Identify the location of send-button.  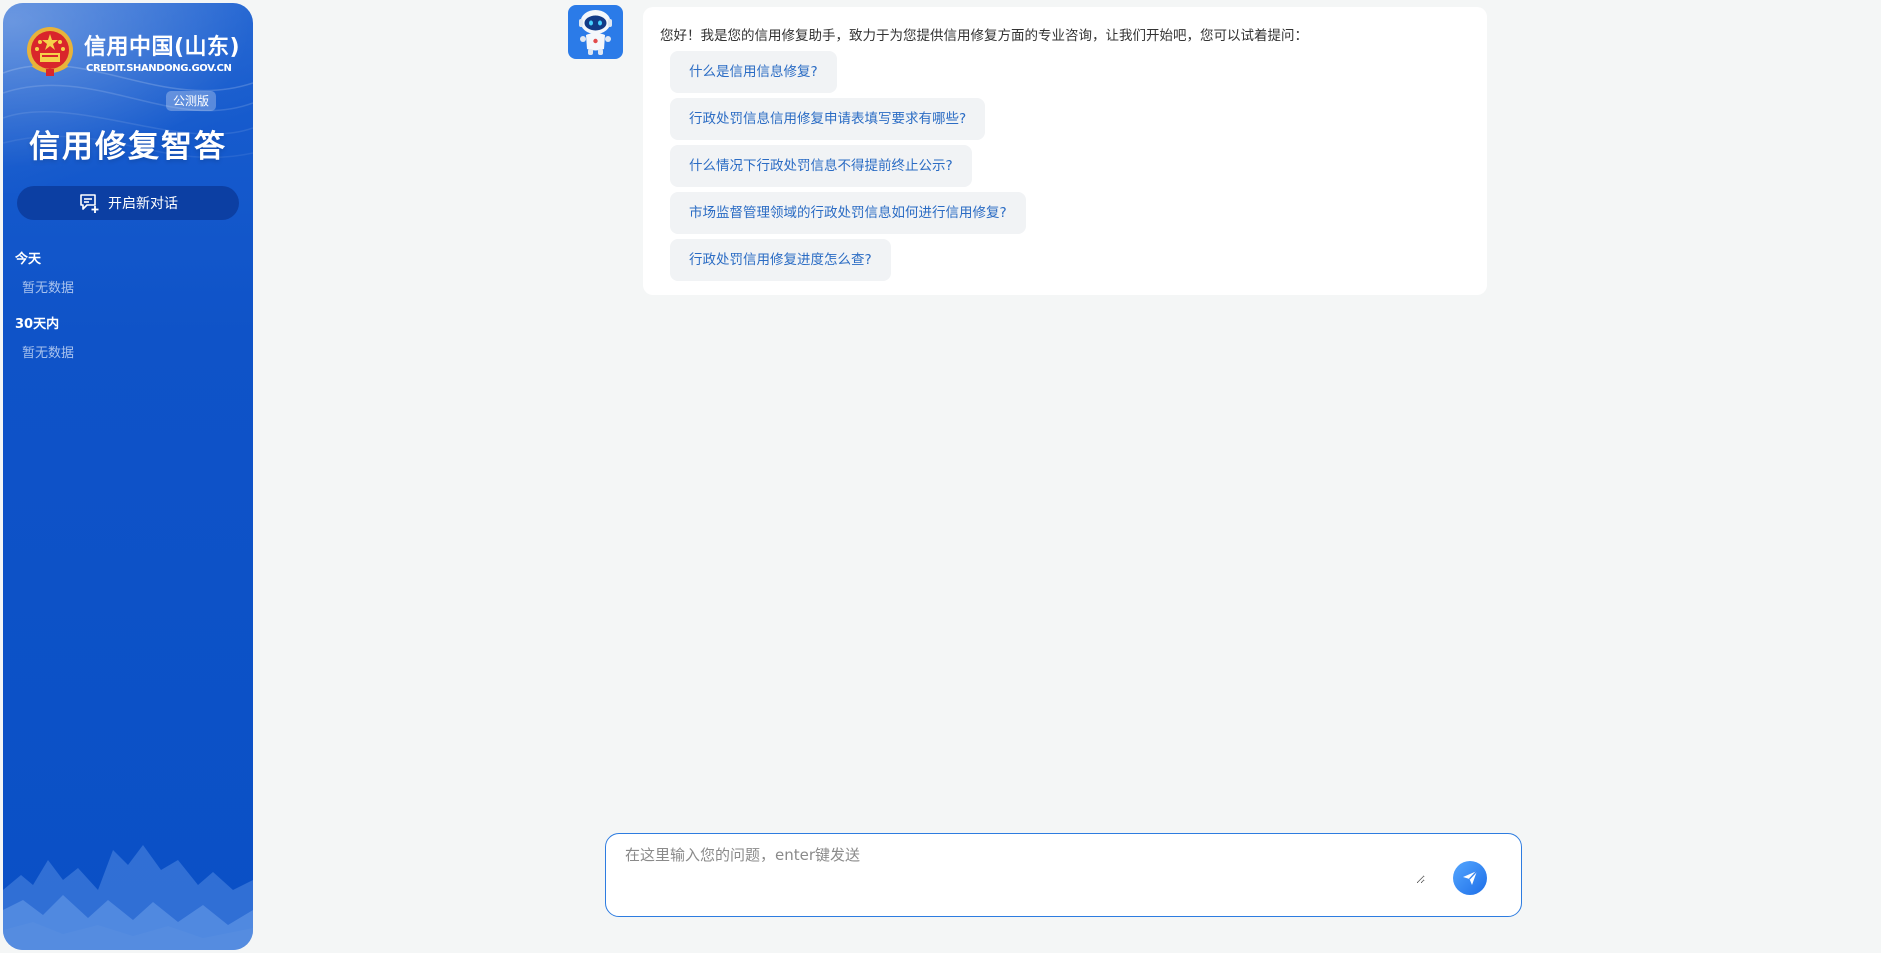
(1470, 878).